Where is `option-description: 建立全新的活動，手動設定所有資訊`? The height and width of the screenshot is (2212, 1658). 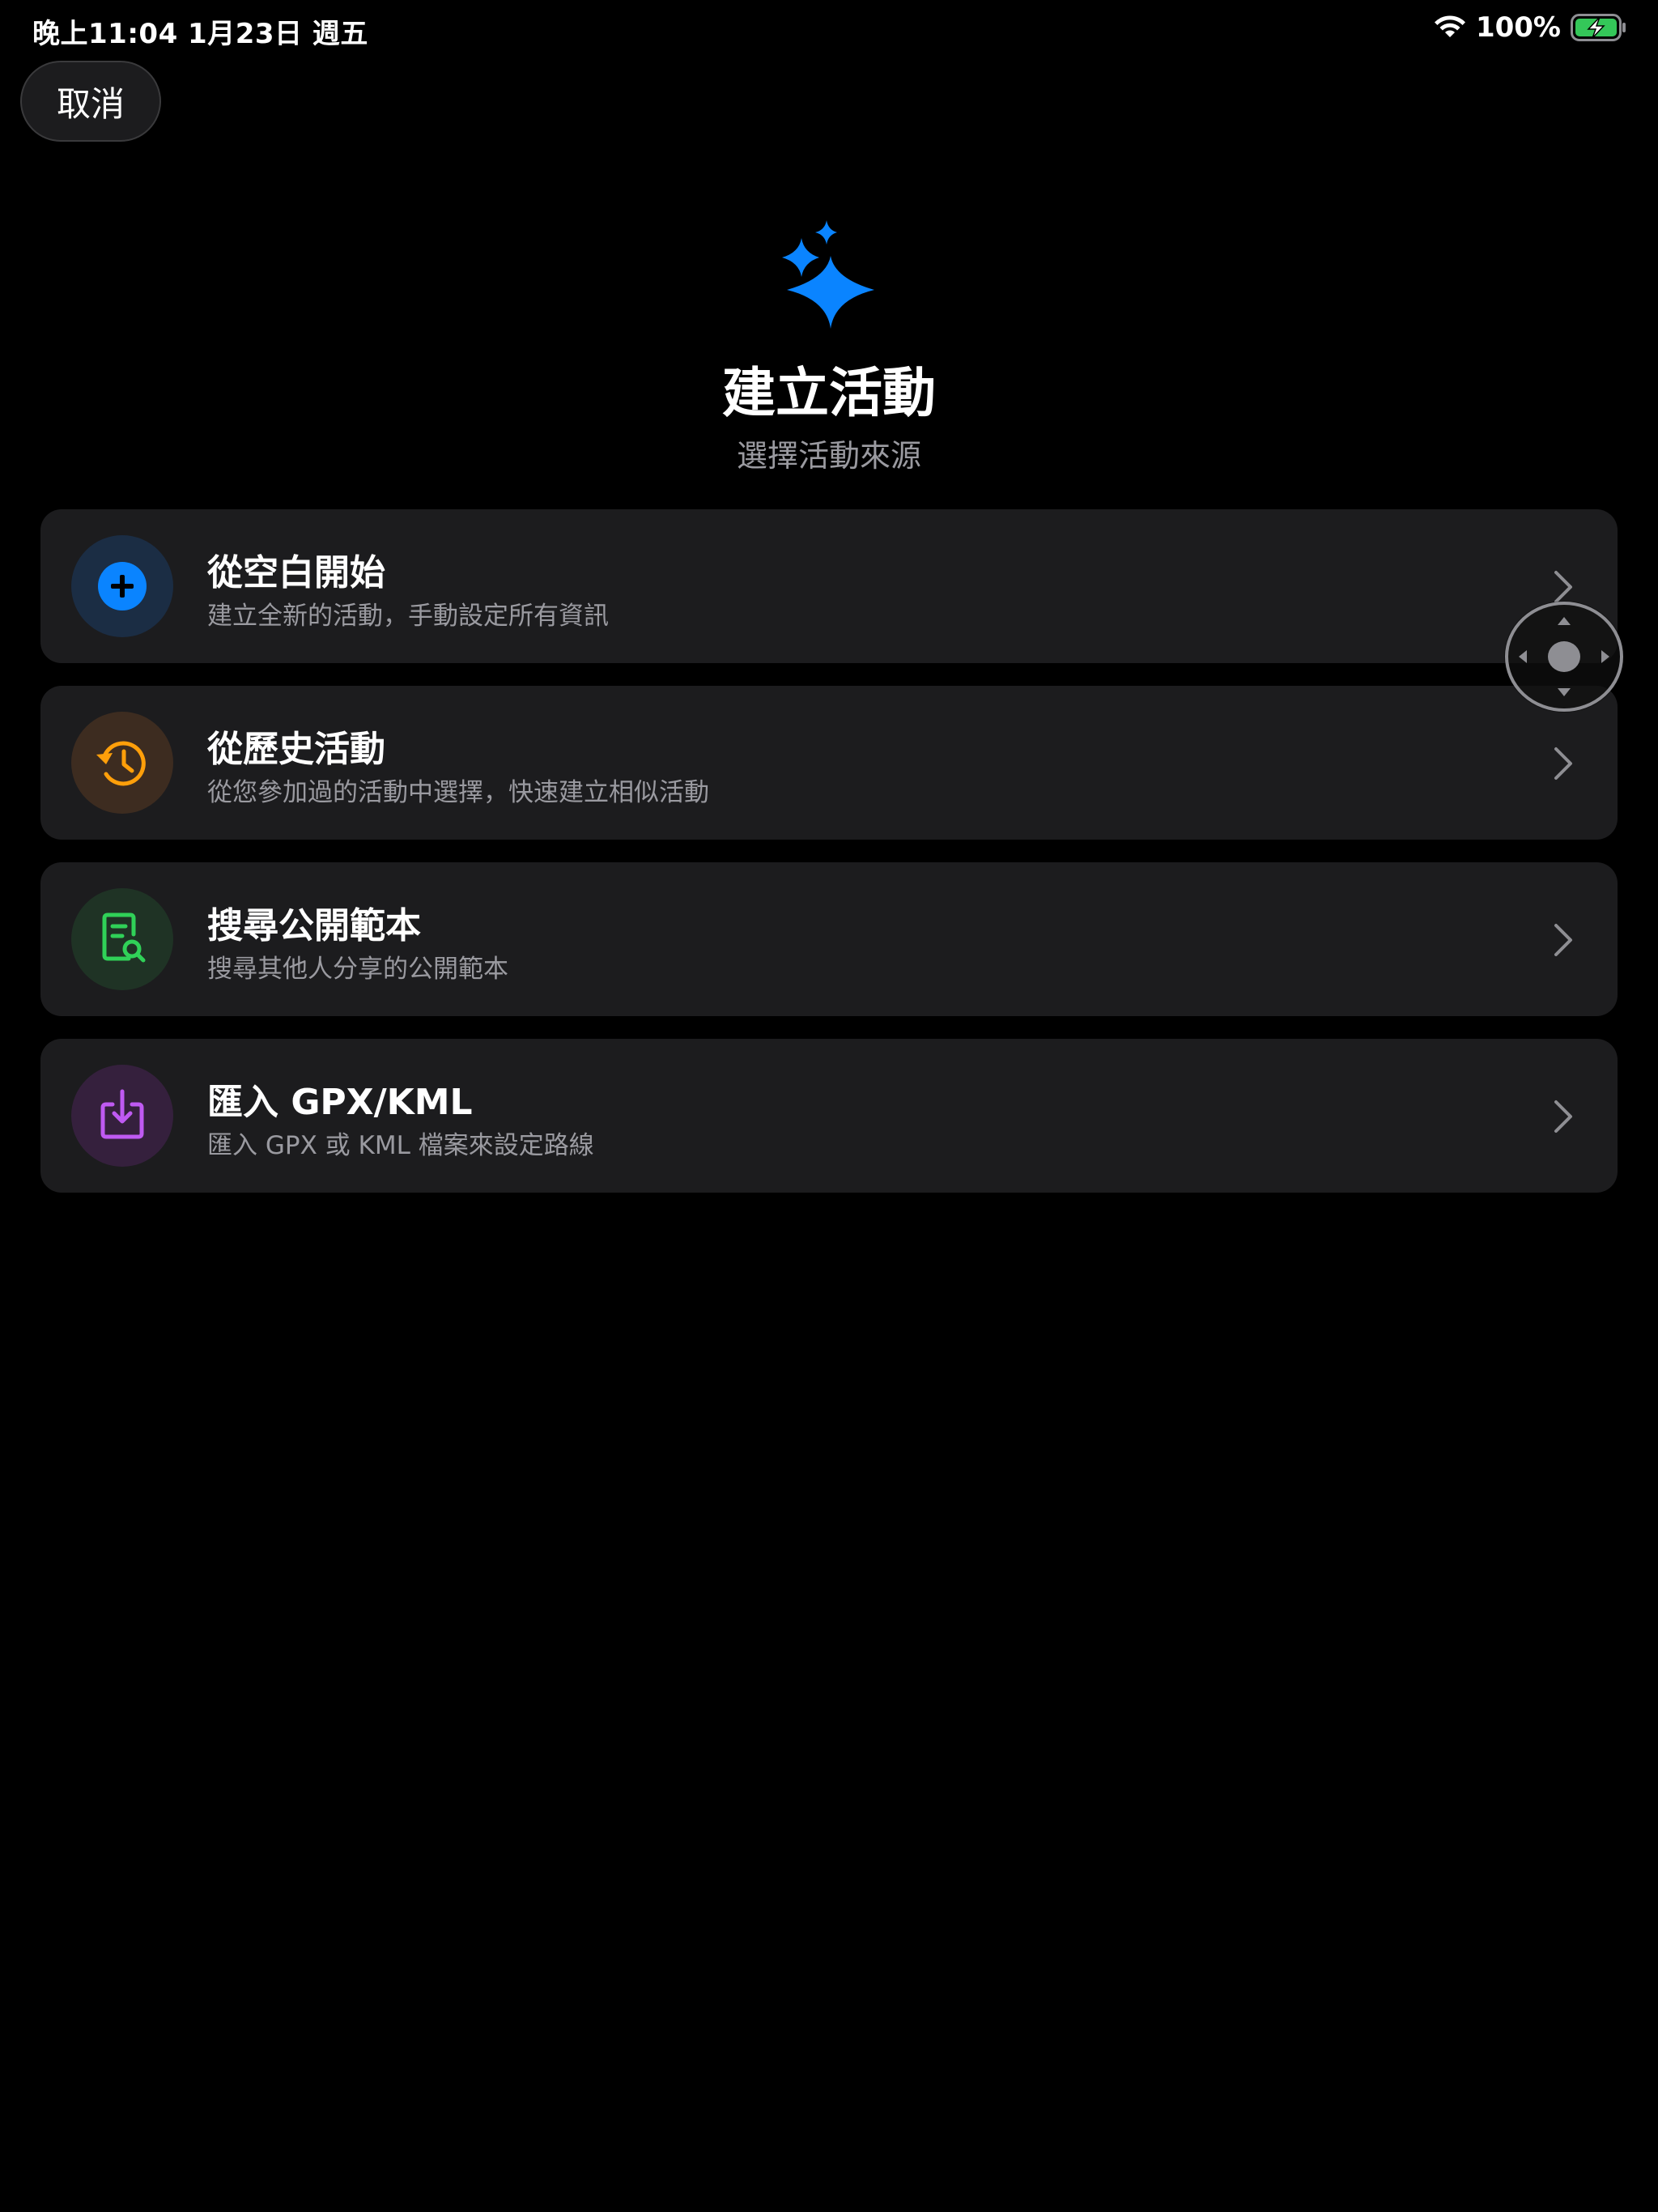
option-description: 建立全新的活動，手動設定所有資訊 is located at coordinates (408, 616).